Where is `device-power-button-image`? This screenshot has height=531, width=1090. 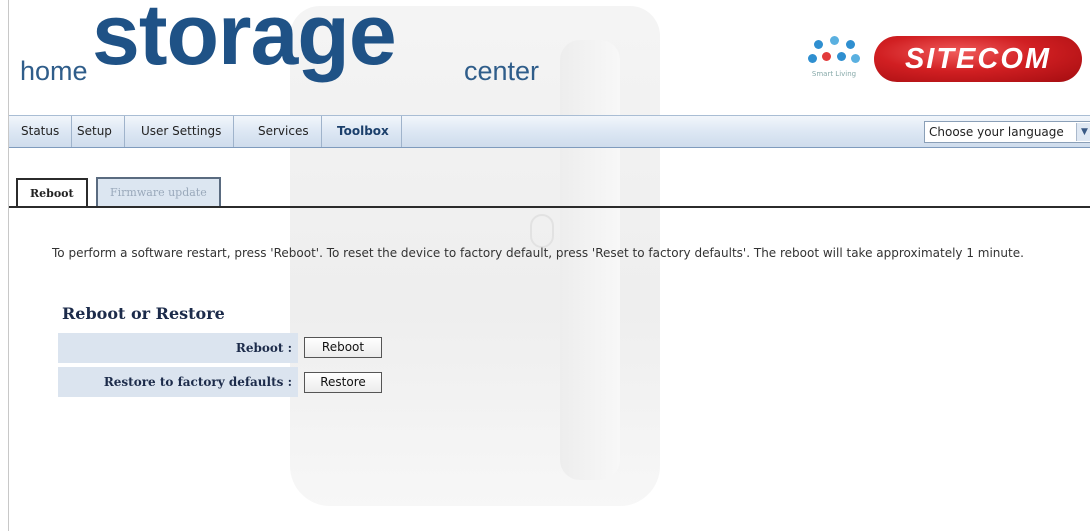
device-power-button-image is located at coordinates (542, 231).